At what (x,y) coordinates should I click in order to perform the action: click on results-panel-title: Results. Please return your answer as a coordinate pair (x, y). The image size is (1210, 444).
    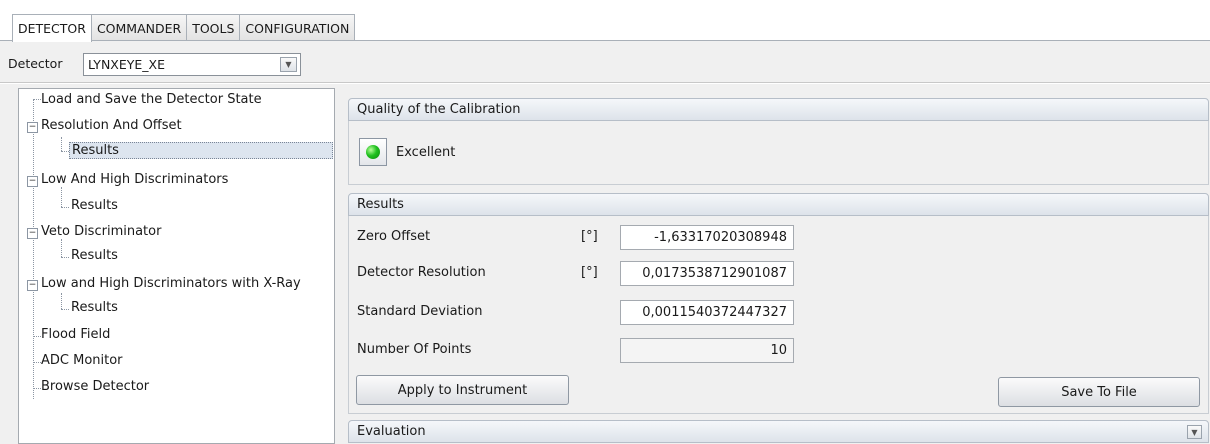
    Looking at the image, I should click on (380, 204).